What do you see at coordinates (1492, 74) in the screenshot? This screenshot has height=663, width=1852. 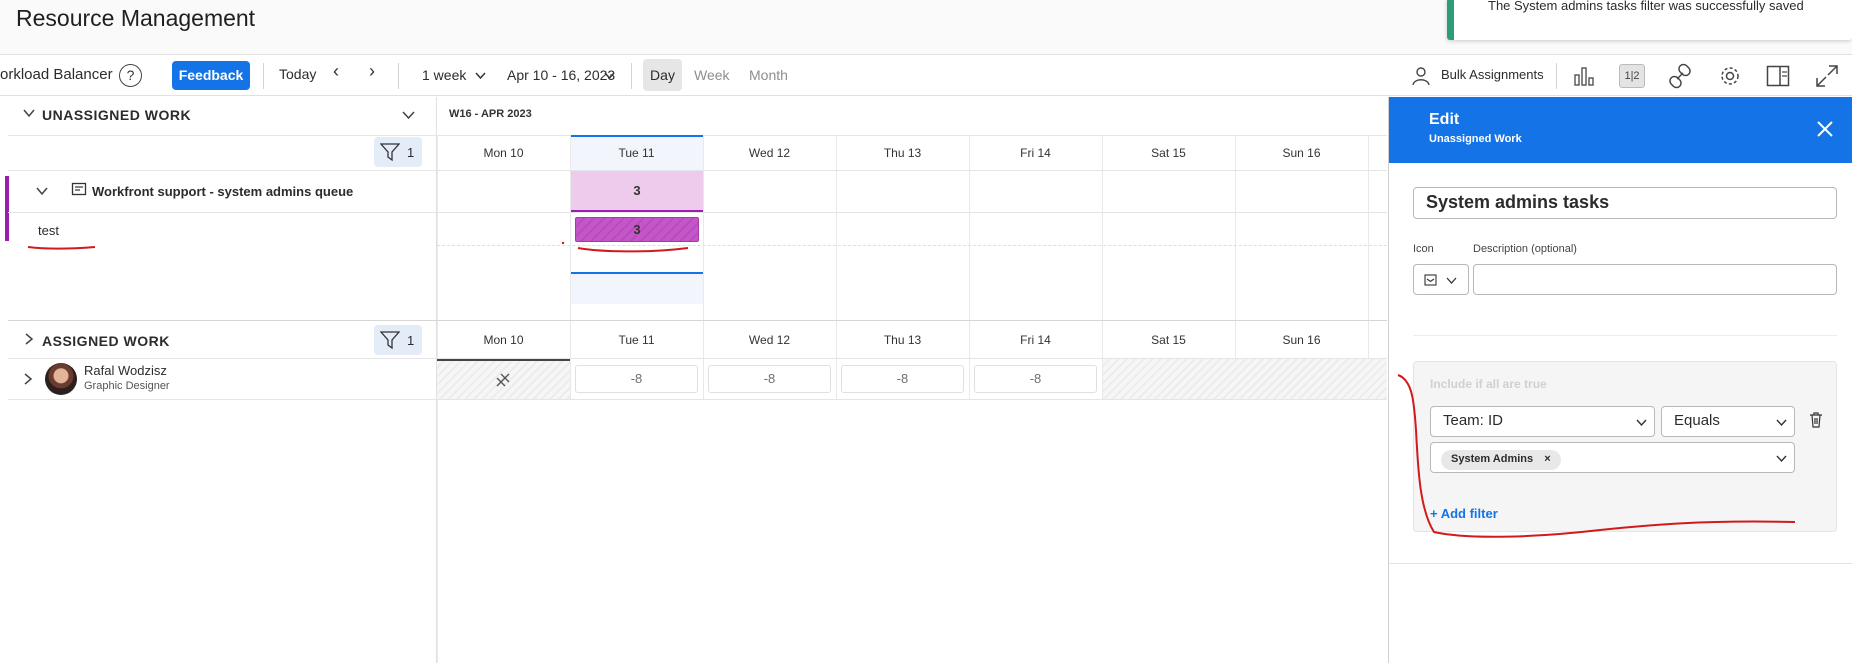 I see `bulk-assignments-button: Bulk Assignments` at bounding box center [1492, 74].